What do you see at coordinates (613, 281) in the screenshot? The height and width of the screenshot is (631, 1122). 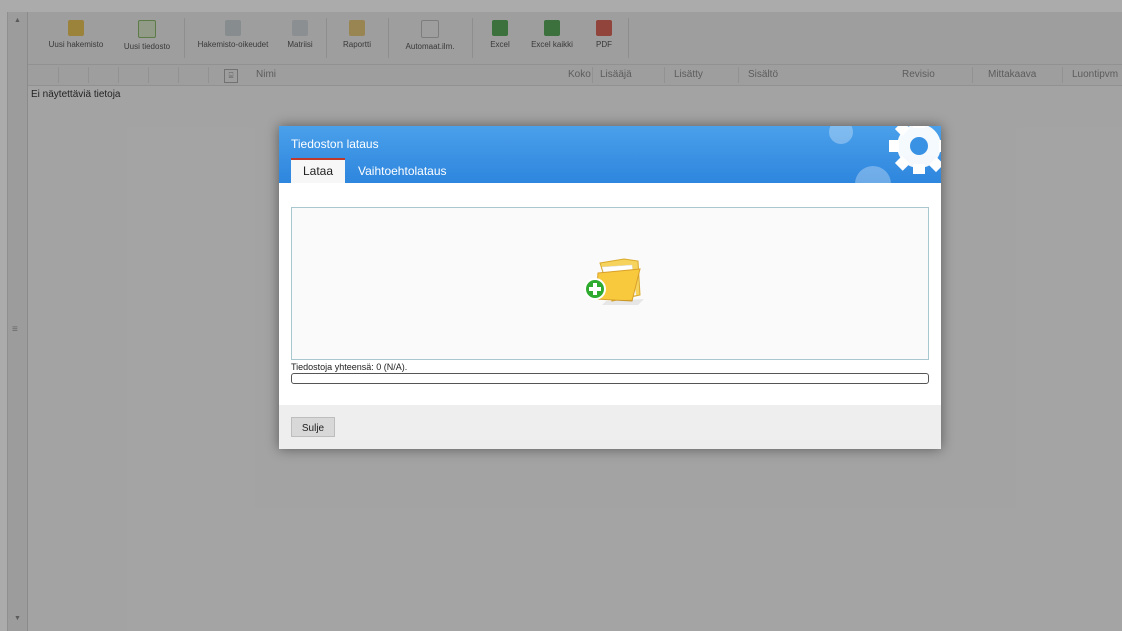 I see `folder-add-icon` at bounding box center [613, 281].